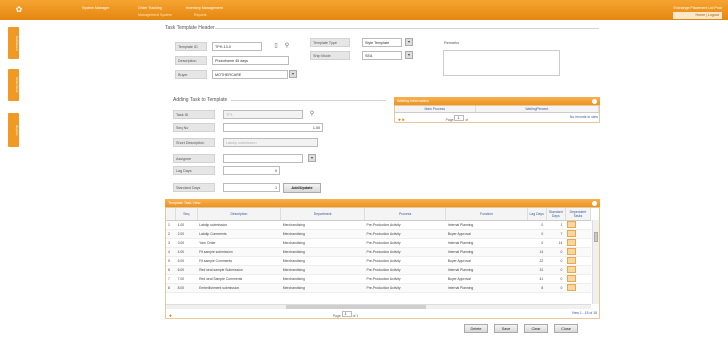 The image size is (728, 337). Describe the element at coordinates (263, 158) in the screenshot. I see `assignee-select` at that location.